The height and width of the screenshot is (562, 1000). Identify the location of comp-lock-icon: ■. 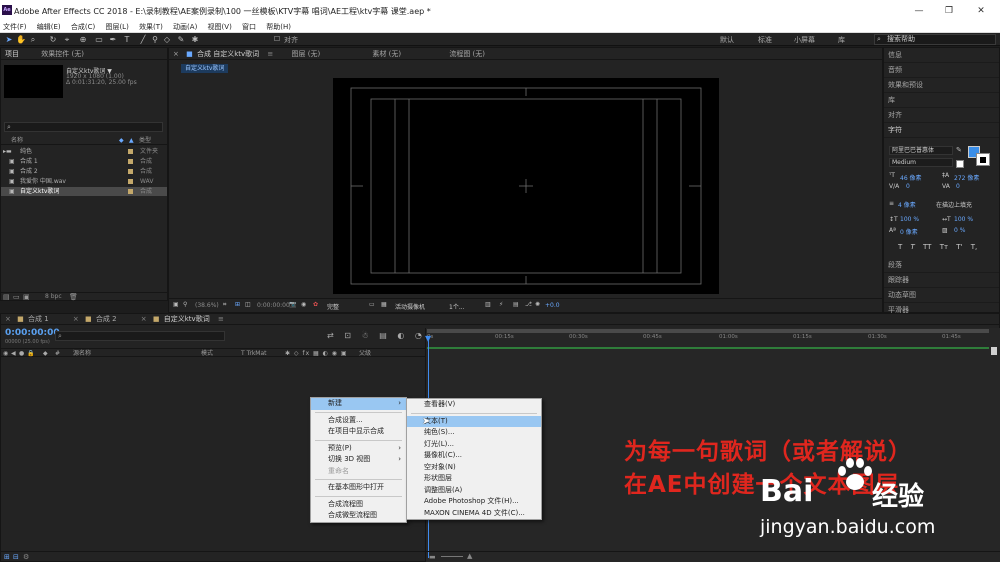
(189, 54).